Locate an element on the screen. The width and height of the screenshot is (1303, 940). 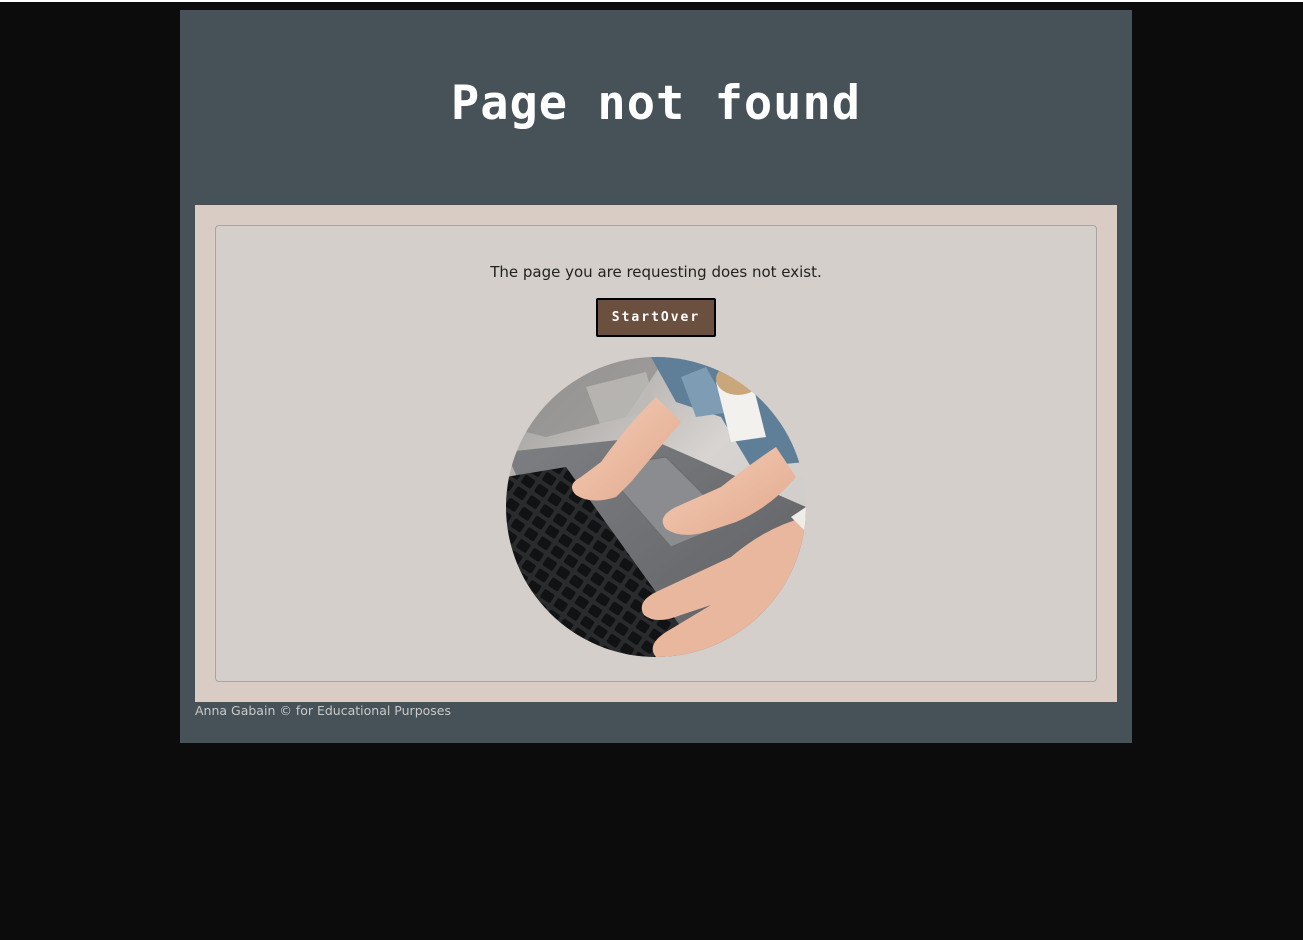
start-over-button: StartOver is located at coordinates (656, 317).